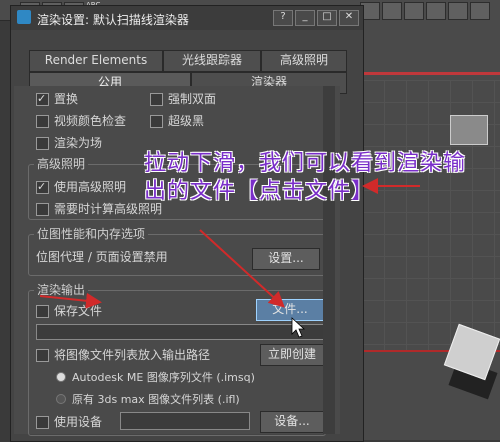  I want to click on option-label: 原有 3ds max 图像文件列表 (.ifl), so click(156, 399).